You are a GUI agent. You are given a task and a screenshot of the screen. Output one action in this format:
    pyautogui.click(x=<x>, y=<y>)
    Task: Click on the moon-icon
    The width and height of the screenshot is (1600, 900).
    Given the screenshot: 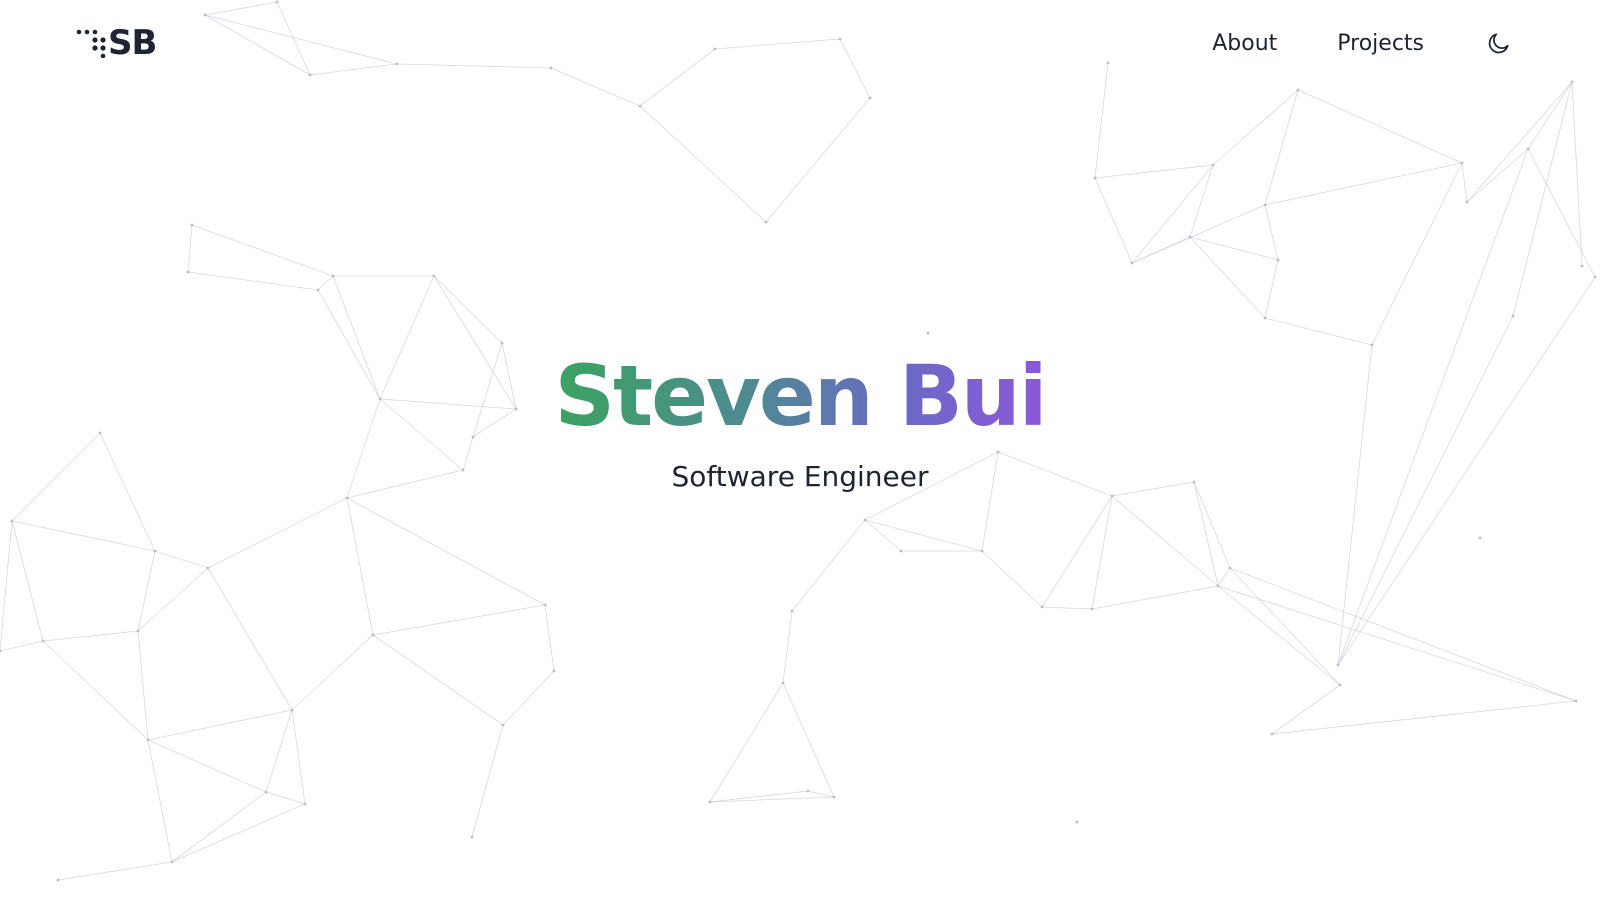 What is the action you would take?
    pyautogui.click(x=1498, y=43)
    